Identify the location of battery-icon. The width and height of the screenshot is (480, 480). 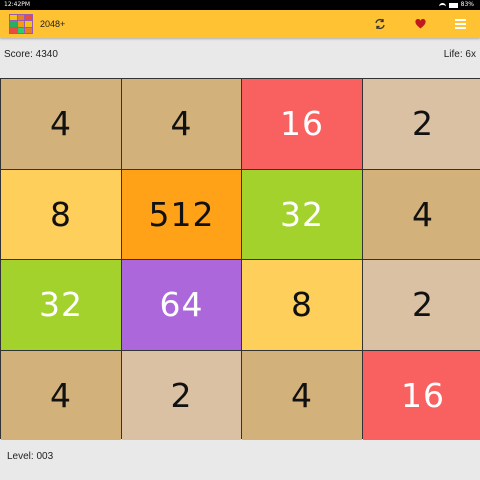
(453, 5).